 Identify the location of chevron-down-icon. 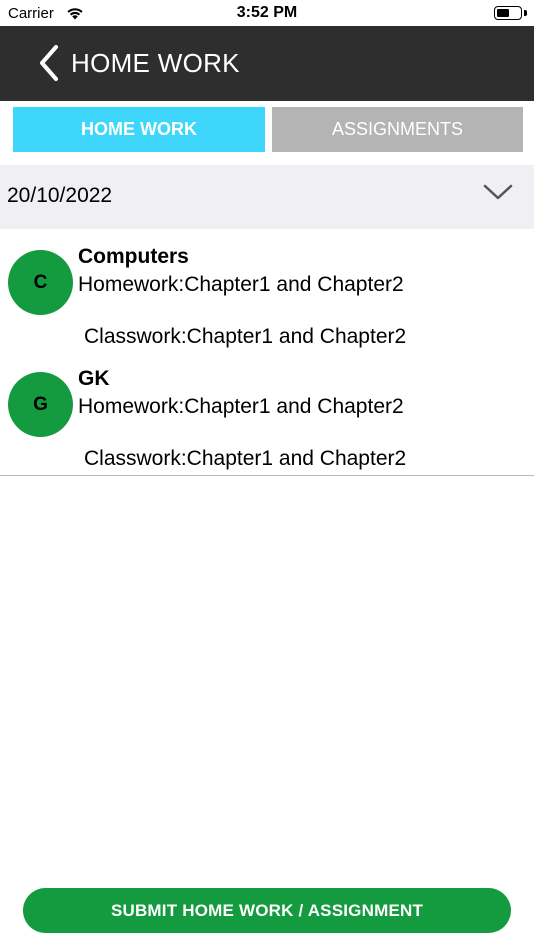
(498, 192).